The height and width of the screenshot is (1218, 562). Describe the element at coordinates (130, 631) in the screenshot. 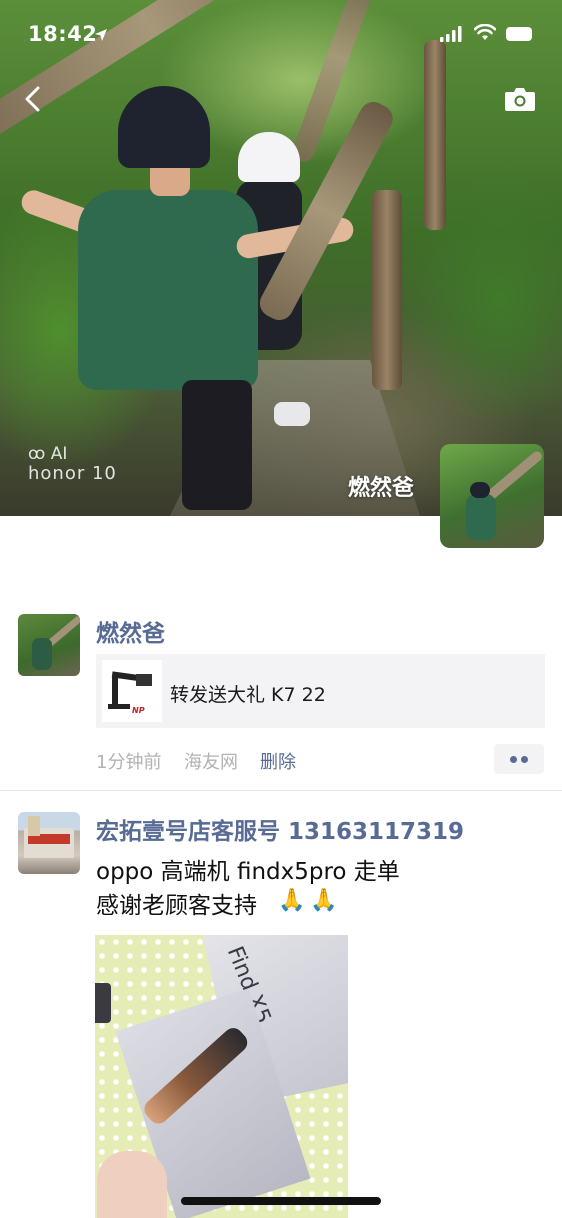

I see `post-author-name: 燃然爸` at that location.